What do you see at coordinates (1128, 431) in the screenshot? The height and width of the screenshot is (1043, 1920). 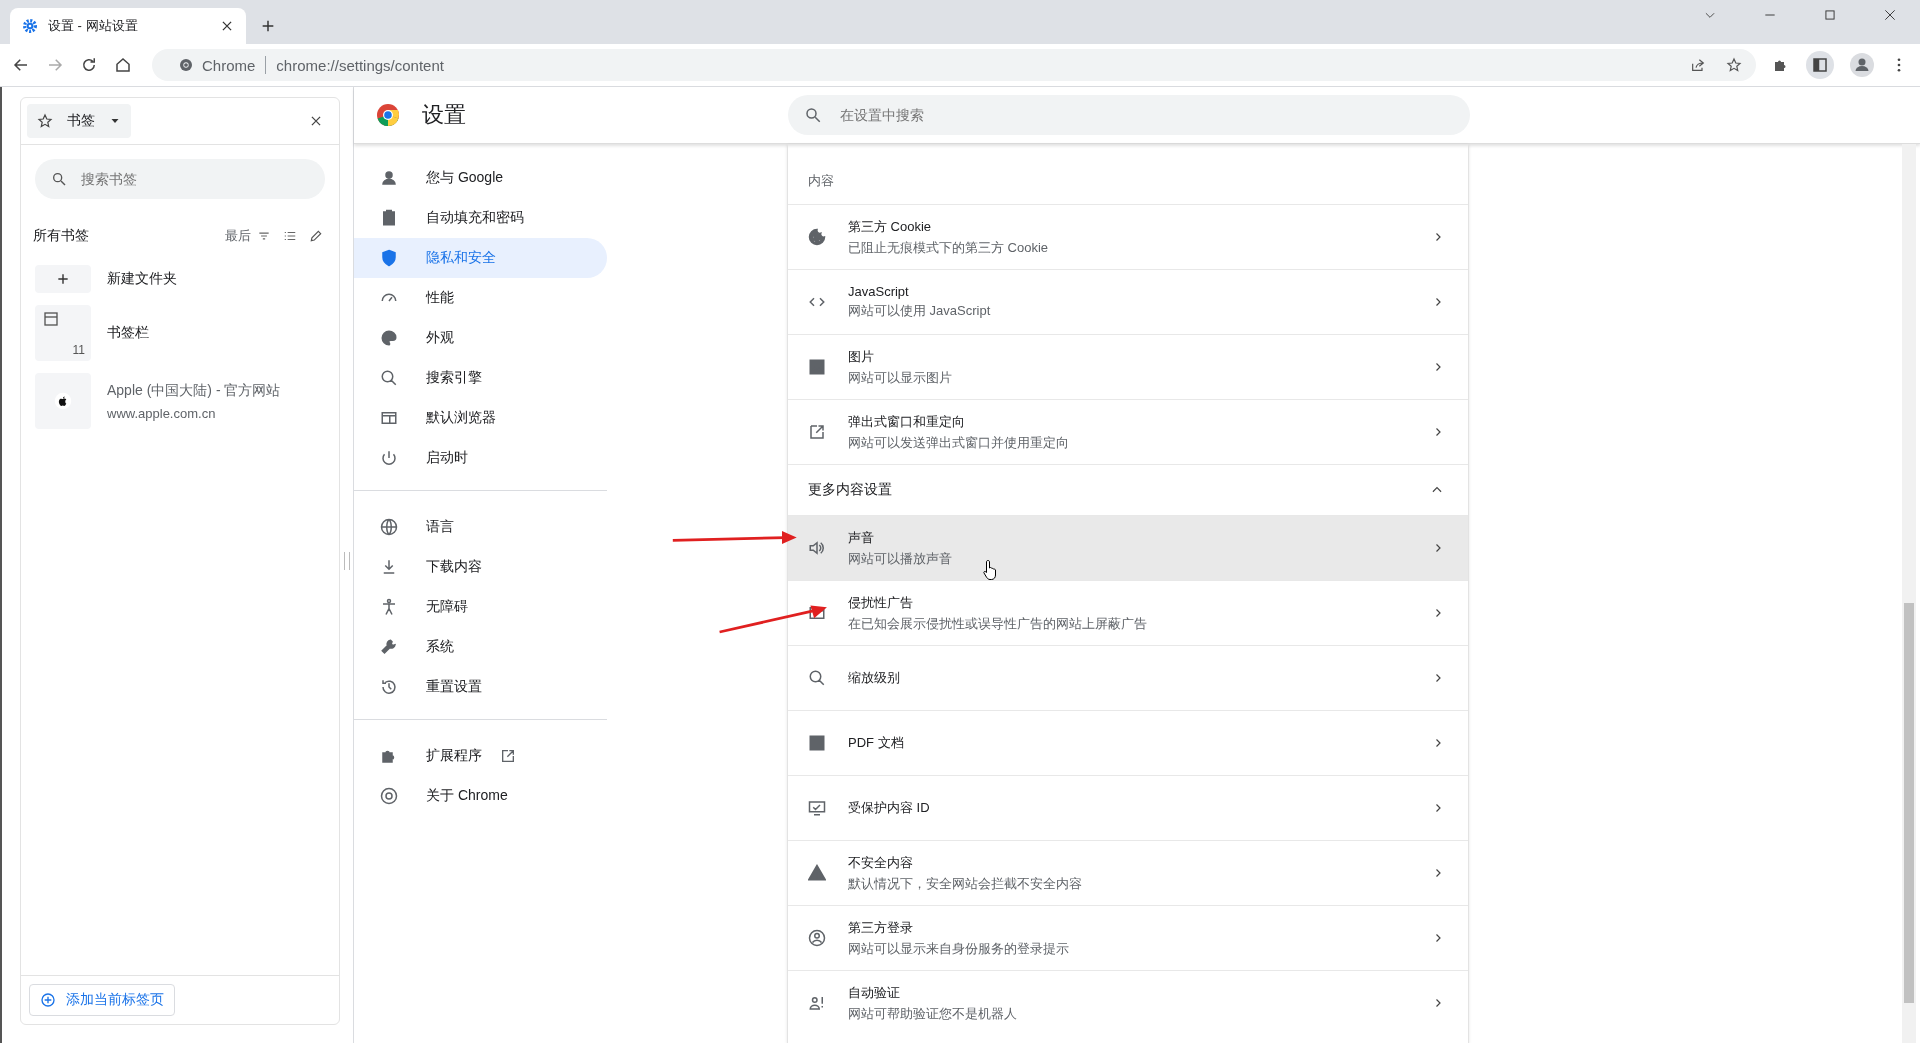 I see `content-setting-row: 弹出式窗口和重定向 网站可以发送弹出式窗口并使用重定向` at bounding box center [1128, 431].